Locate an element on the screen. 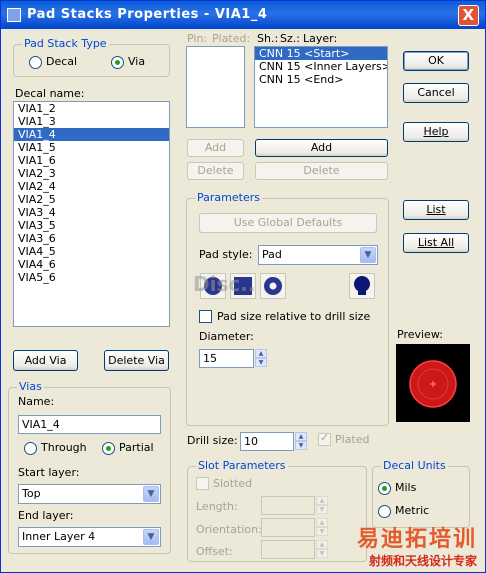 Image resolution: width=486 pixels, height=573 pixels. via-name-label: Name: is located at coordinates (36, 401).